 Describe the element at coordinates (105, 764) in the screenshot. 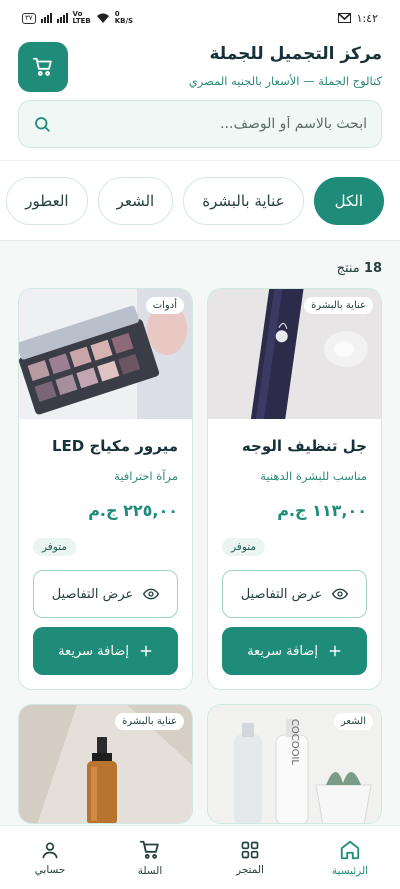

I see `product-card: عناية بالبشرة` at that location.